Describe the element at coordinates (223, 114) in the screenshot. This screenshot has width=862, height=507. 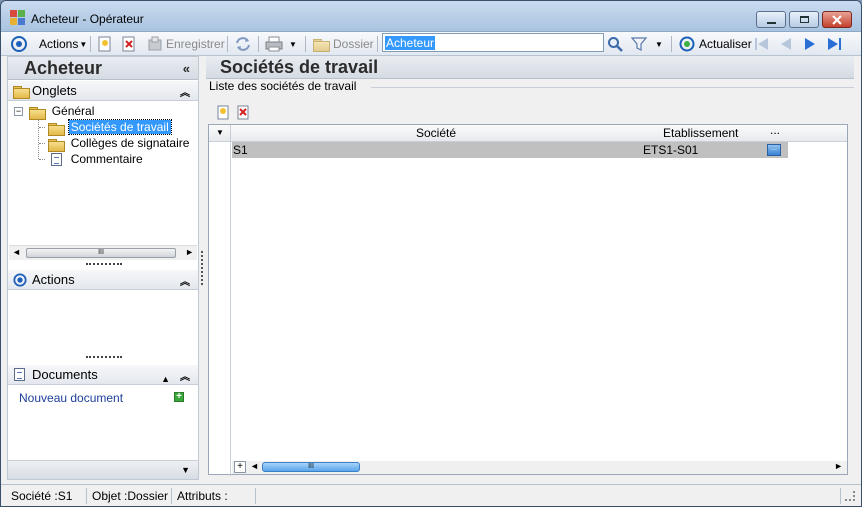
I see `grid-new-row-icon` at that location.